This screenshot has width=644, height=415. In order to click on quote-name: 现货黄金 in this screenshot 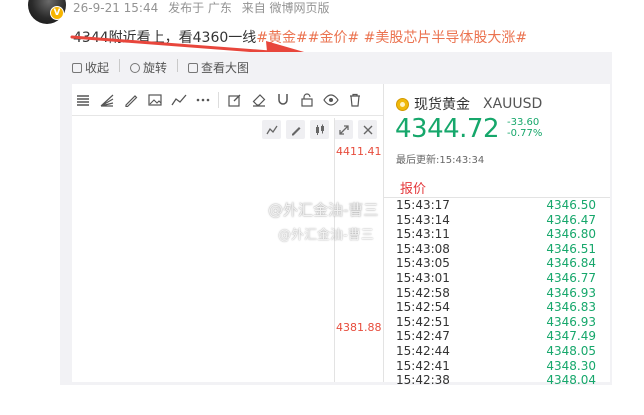, I will do `click(442, 105)`.